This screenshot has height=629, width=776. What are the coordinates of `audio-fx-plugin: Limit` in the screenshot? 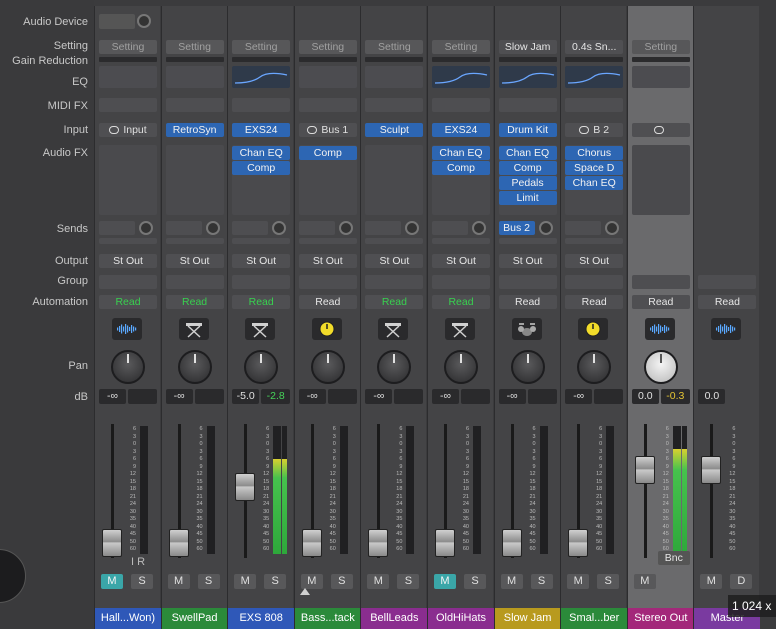 It's located at (527, 198).